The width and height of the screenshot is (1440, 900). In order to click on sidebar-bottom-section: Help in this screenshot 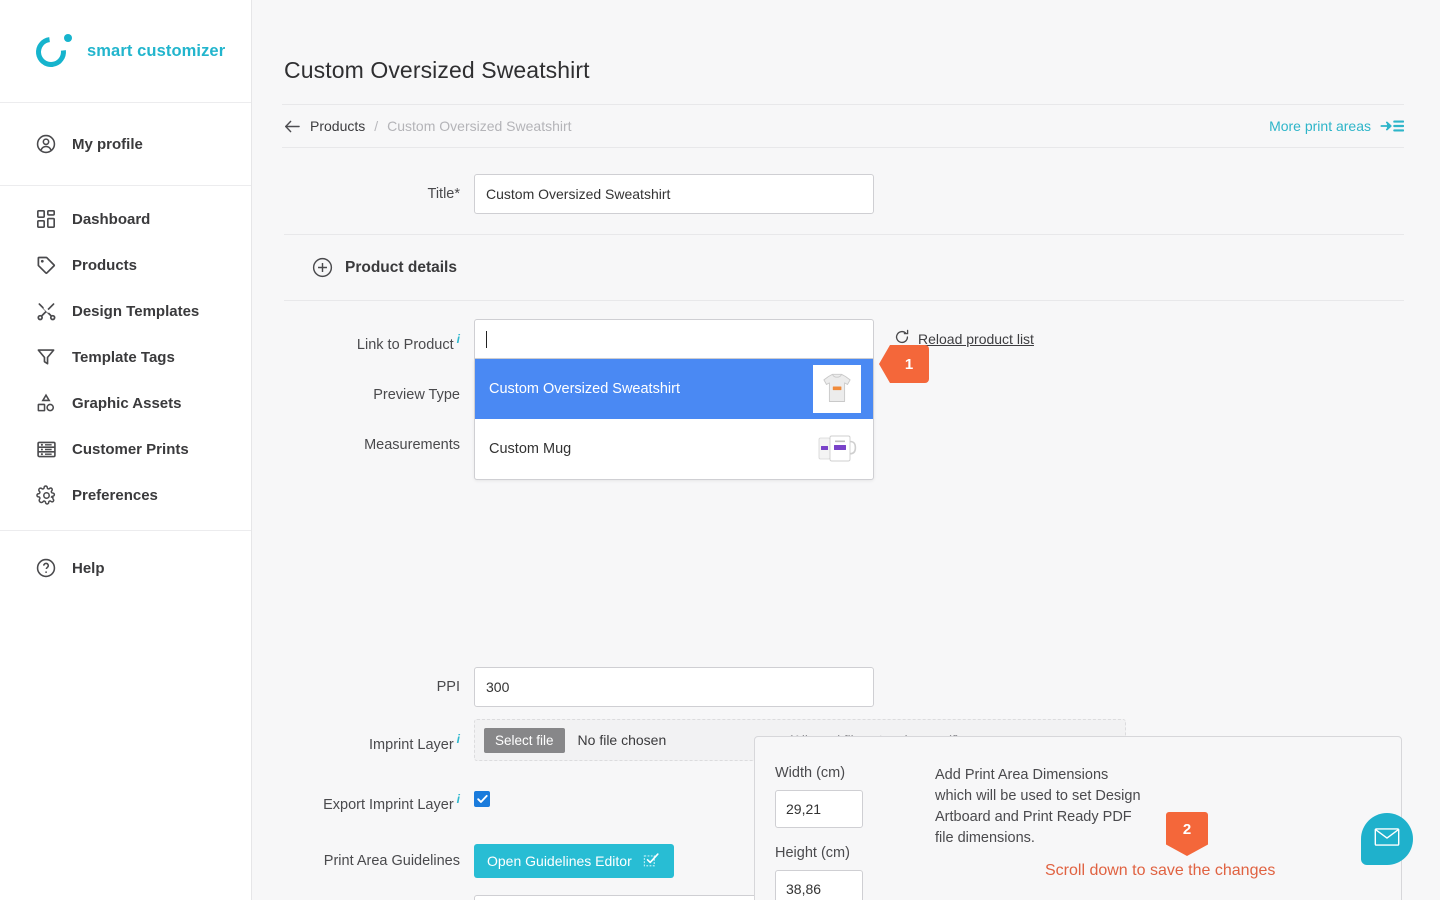, I will do `click(125, 561)`.